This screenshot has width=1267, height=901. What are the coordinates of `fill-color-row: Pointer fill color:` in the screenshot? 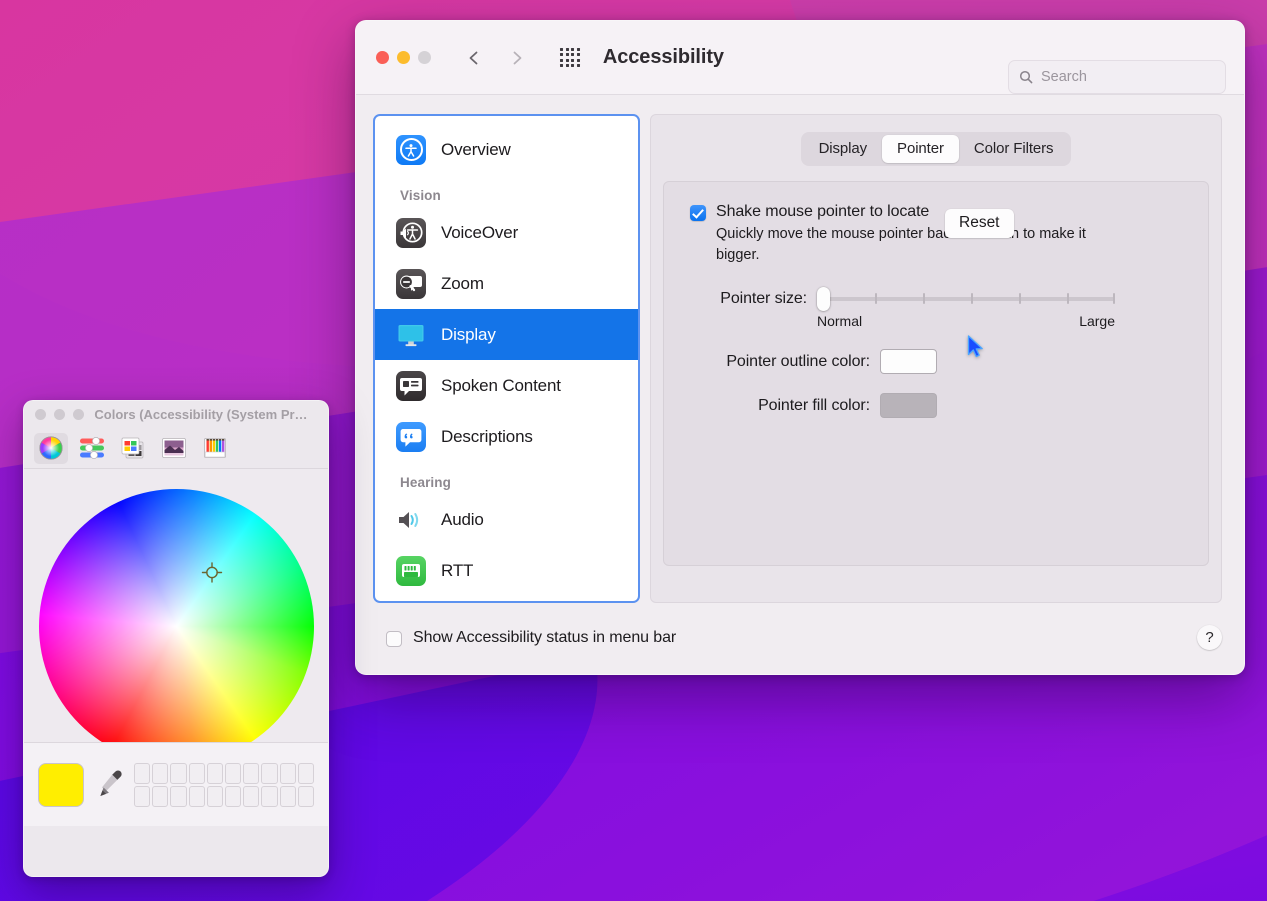 It's located at (936, 406).